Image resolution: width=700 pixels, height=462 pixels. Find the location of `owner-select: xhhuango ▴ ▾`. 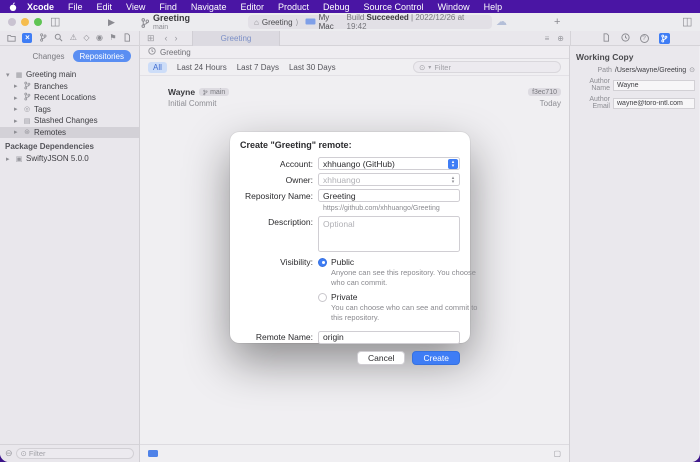

owner-select: xhhuango ▴ ▾ is located at coordinates (389, 179).